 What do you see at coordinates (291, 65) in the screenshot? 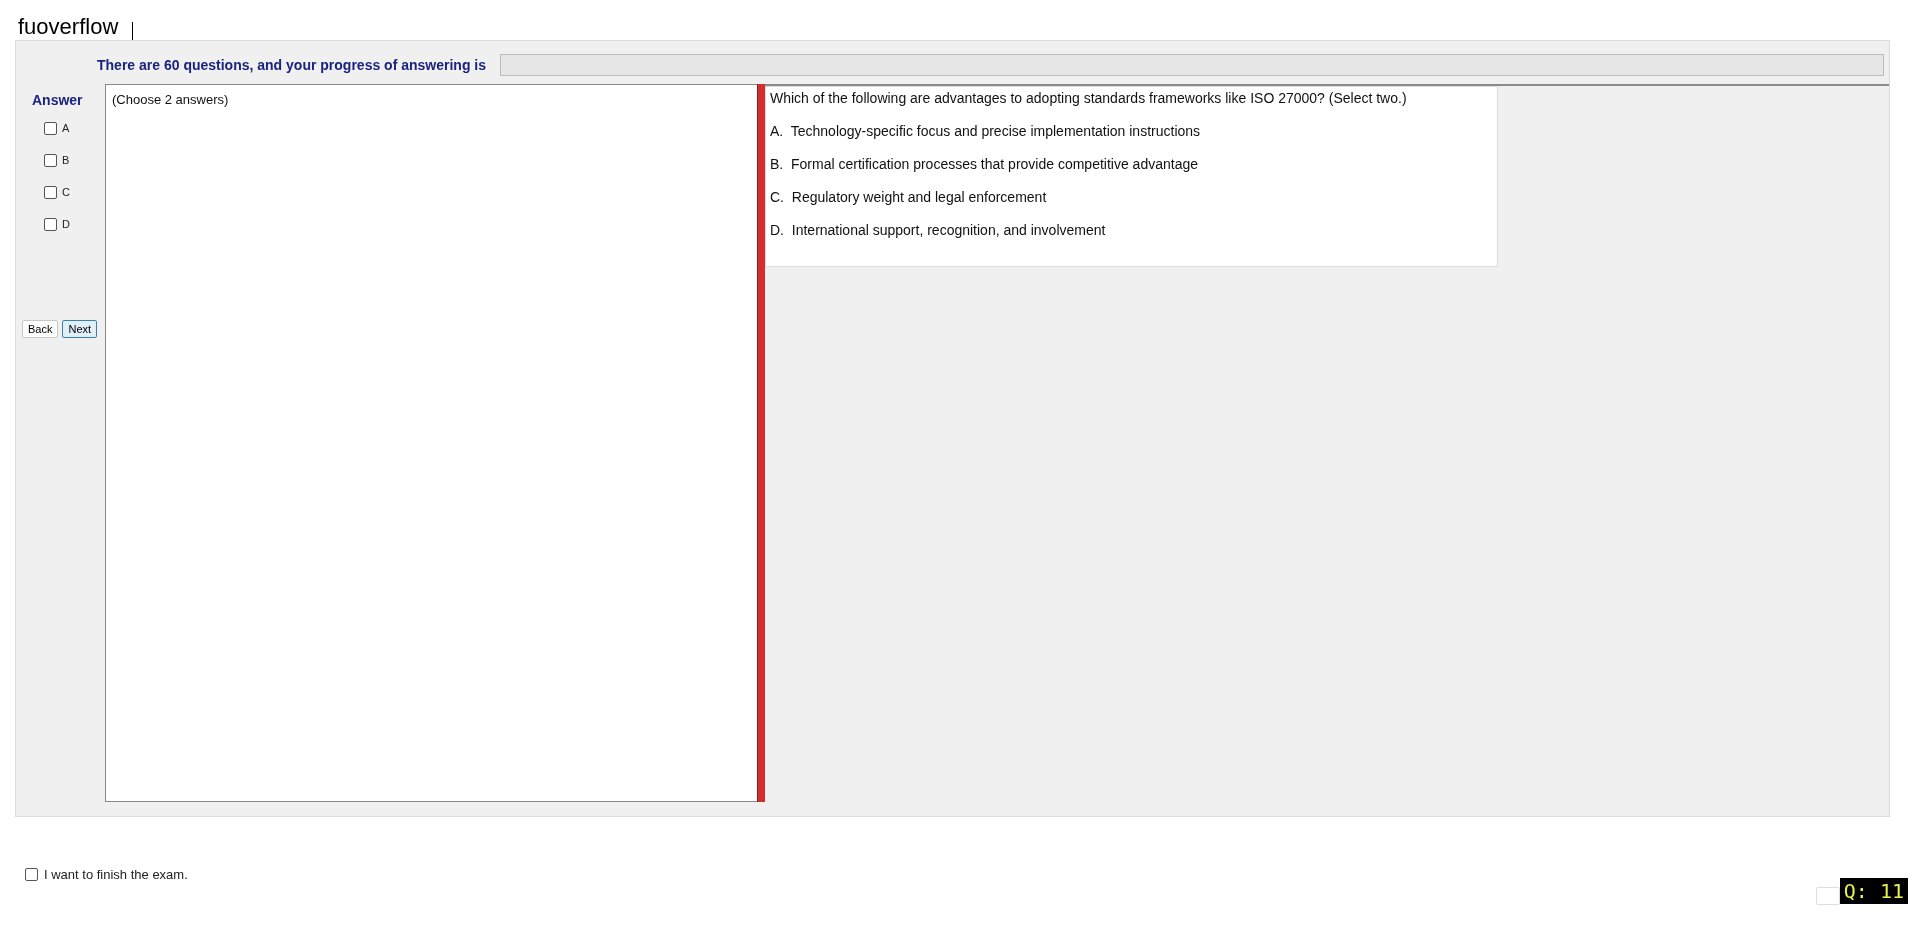
I see `progress-label: There are 60 questions, and your progress of answering is` at bounding box center [291, 65].